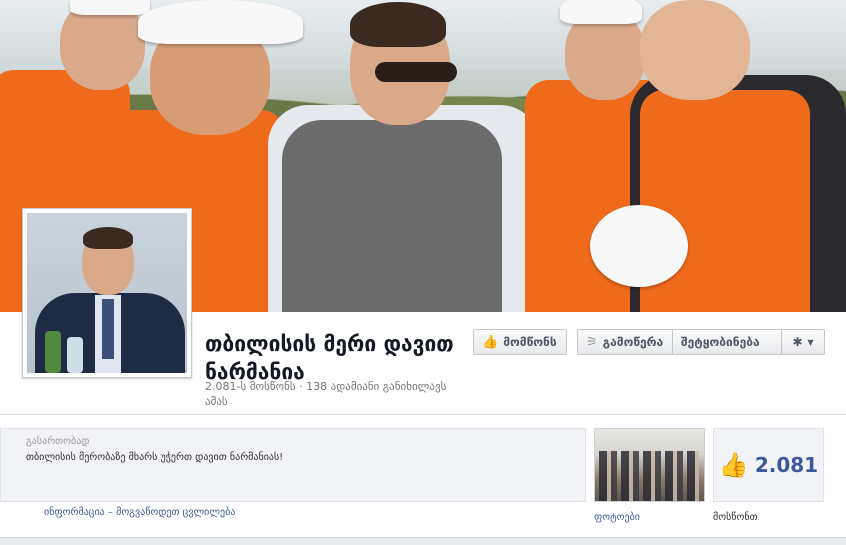 This screenshot has width=846, height=545. I want to click on photos-thumbnail, so click(649, 465).